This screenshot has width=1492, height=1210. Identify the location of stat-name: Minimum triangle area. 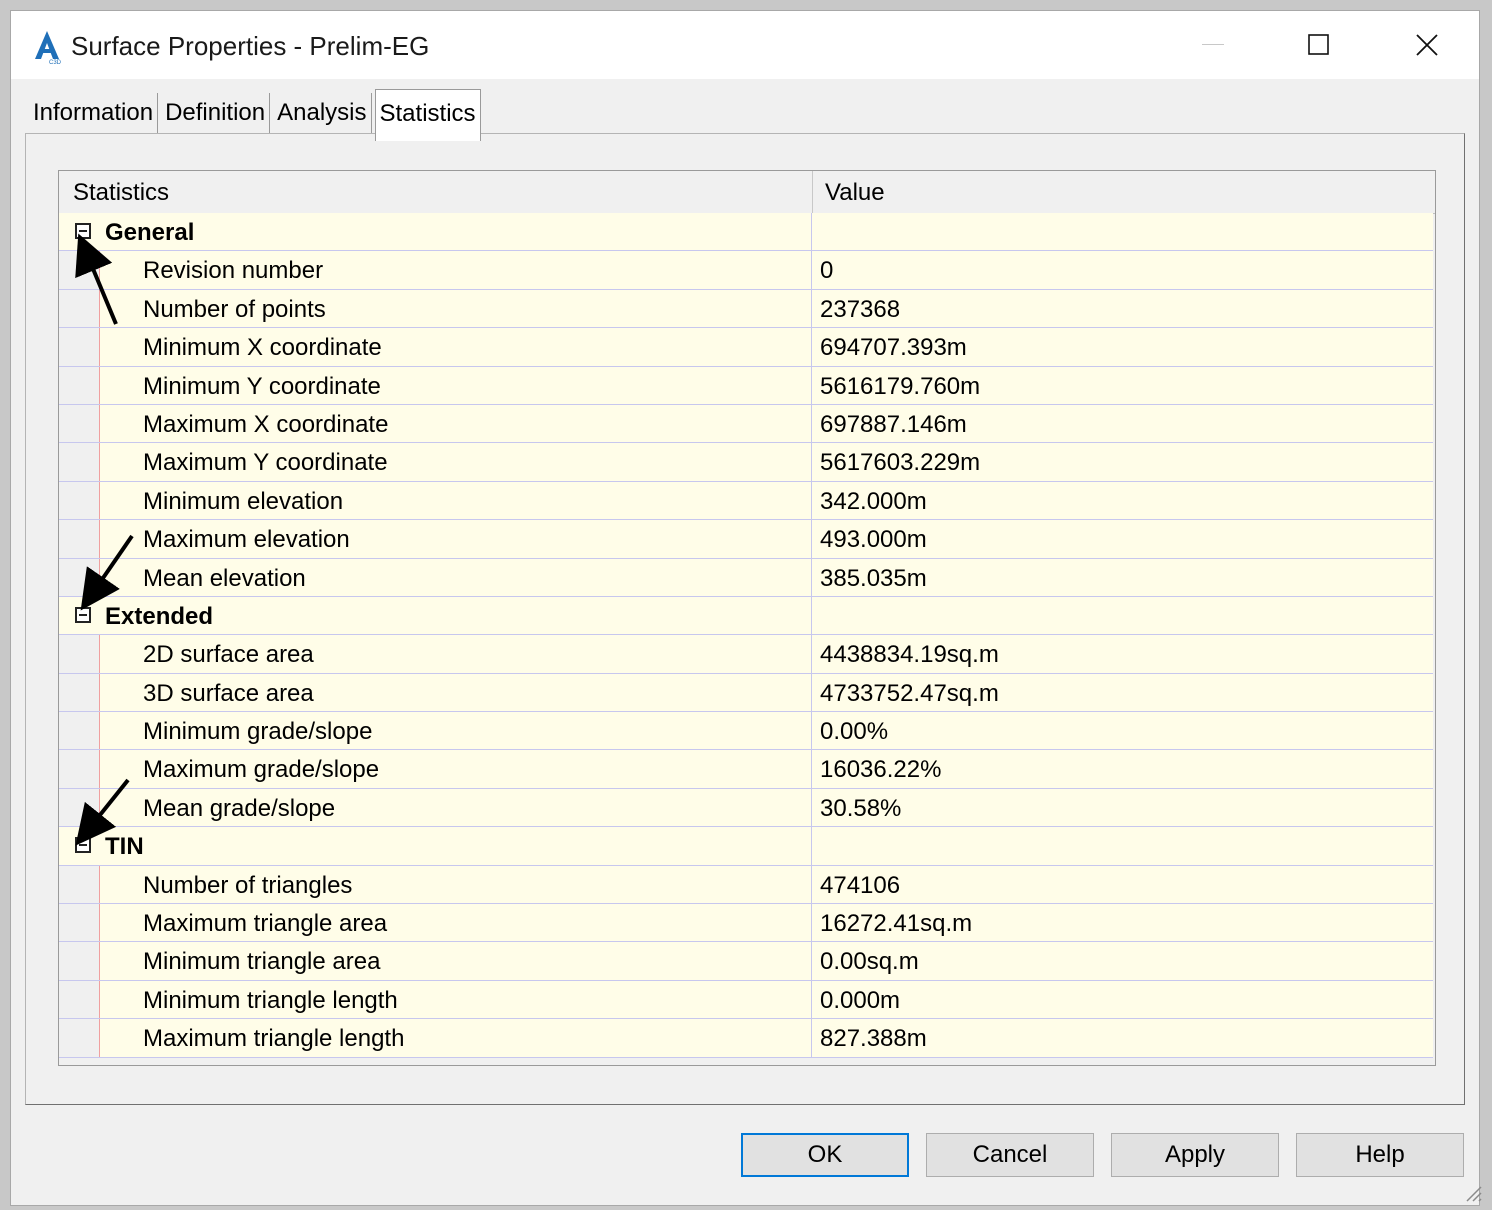
(262, 962).